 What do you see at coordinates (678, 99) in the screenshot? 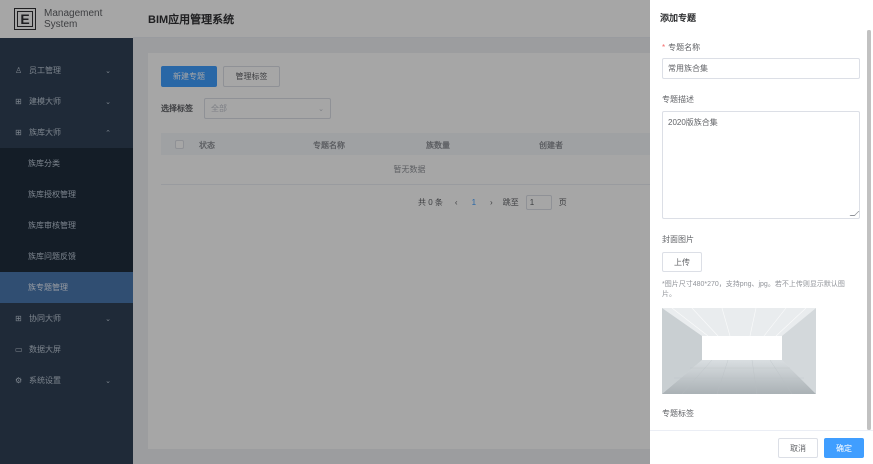
I see `description-label: 专题描述` at bounding box center [678, 99].